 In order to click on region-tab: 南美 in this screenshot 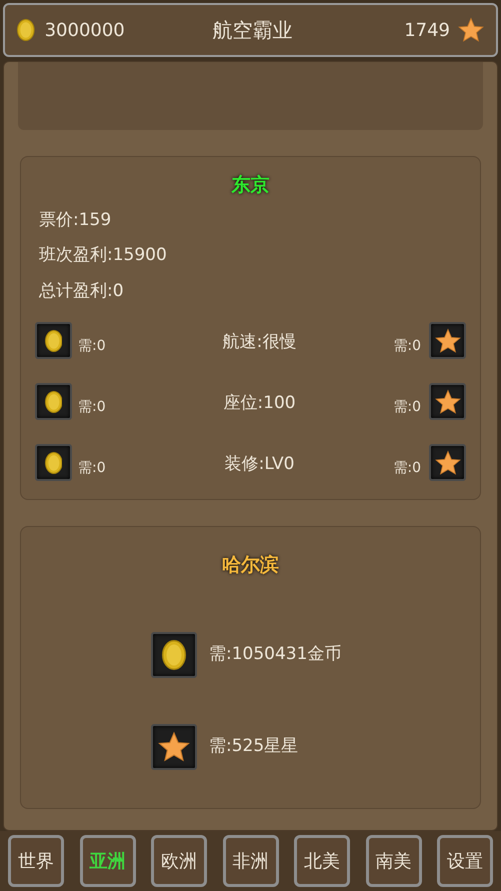, I will do `click(394, 861)`.